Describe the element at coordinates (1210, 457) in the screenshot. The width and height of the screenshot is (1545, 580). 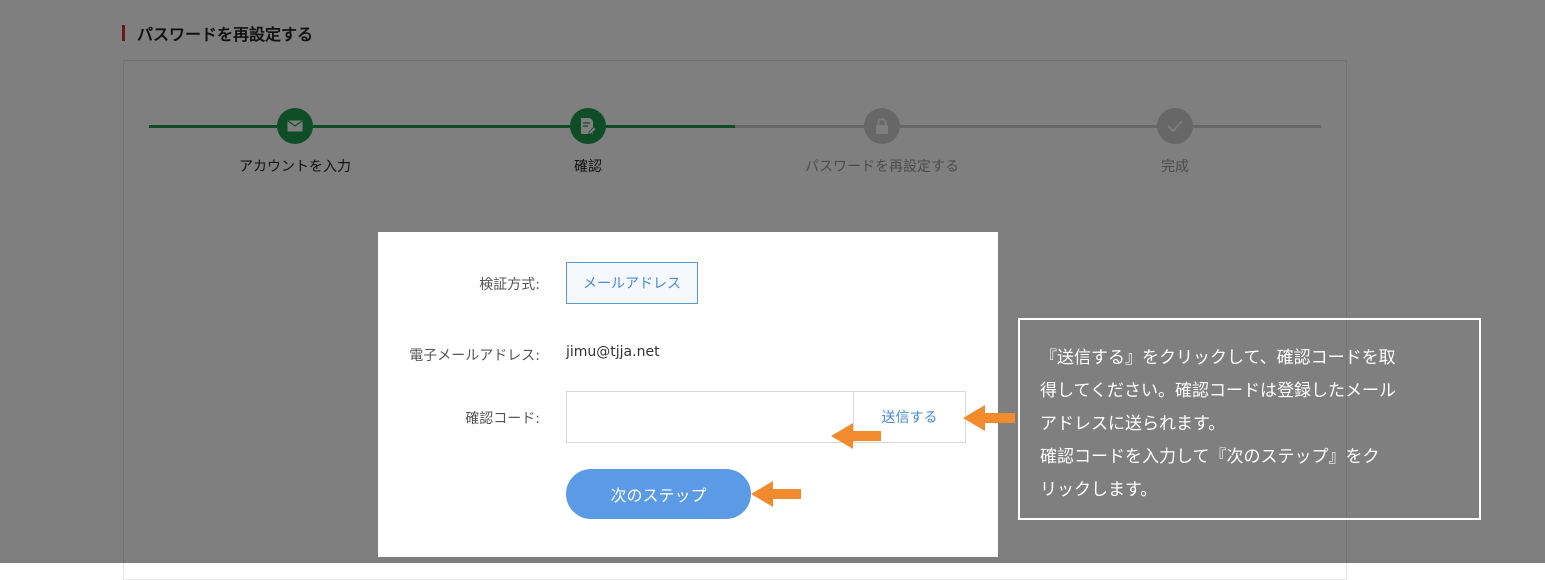
I see `callout-line: 確認コードを入力して『次のステップ』をク` at that location.